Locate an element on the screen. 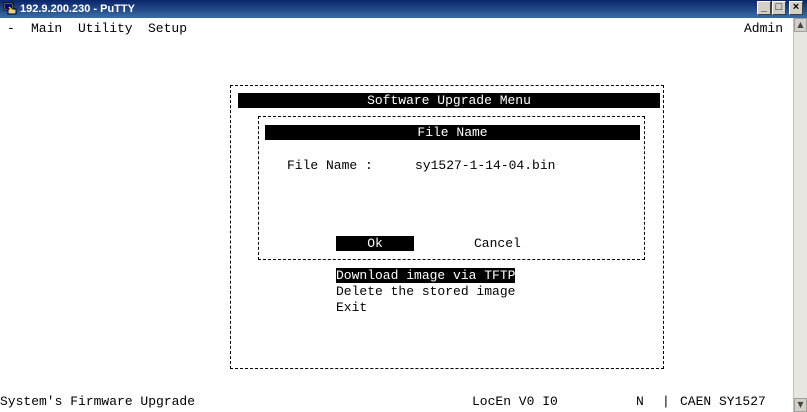 This screenshot has width=807, height=412. scroll-down-icon: ▼ is located at coordinates (800, 405).